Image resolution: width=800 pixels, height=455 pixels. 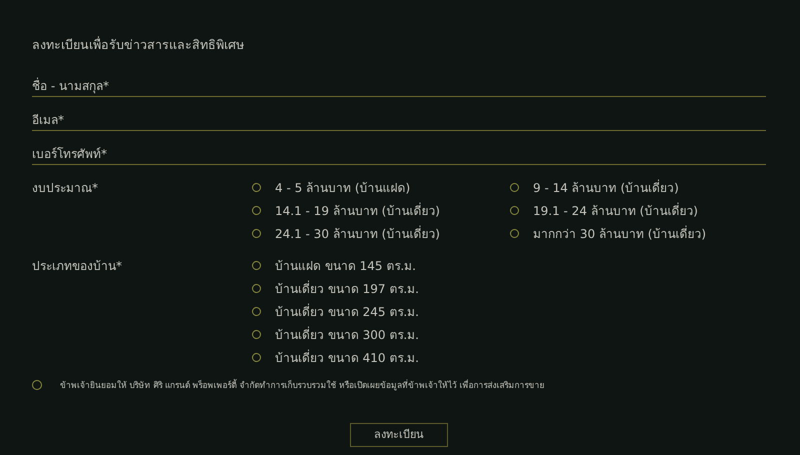 I want to click on option-label: 14.1 - 19 ล้านบาท (บ้านเดี่ยว), so click(x=357, y=211).